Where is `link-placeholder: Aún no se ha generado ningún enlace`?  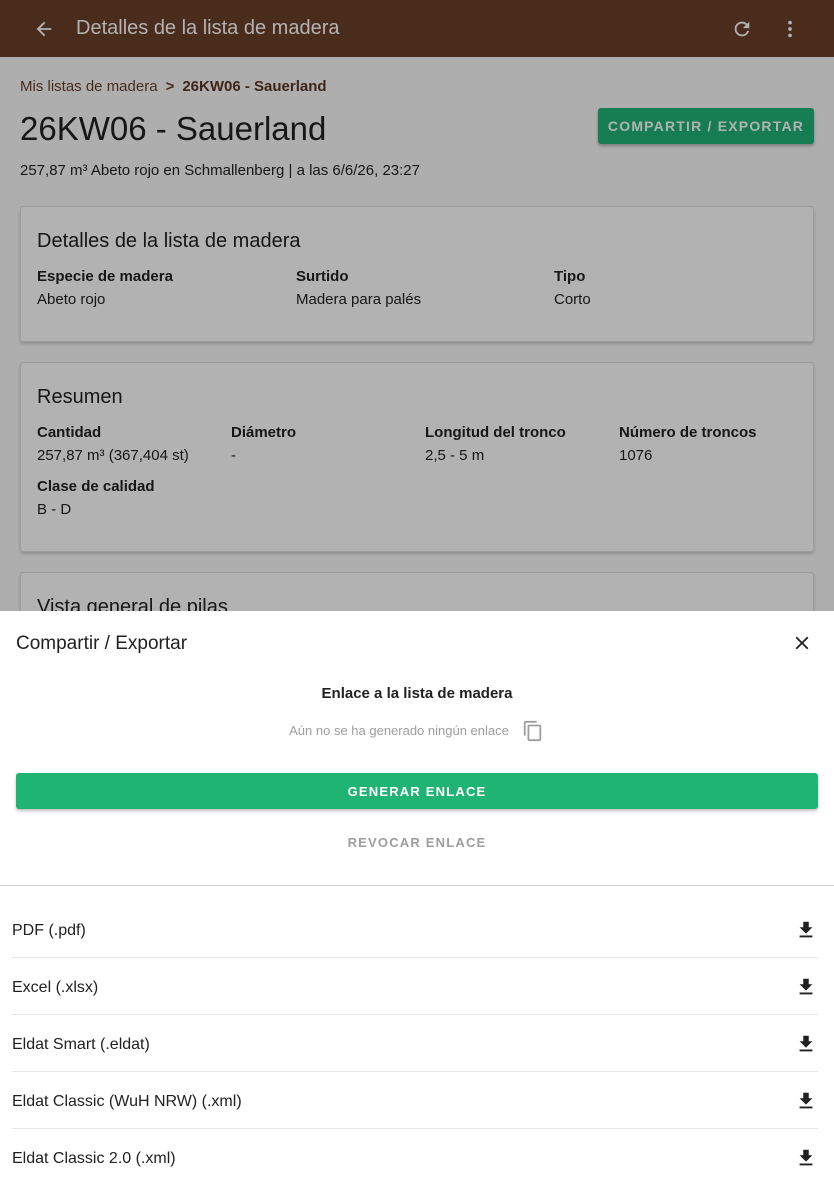 link-placeholder: Aún no se ha generado ningún enlace is located at coordinates (399, 730).